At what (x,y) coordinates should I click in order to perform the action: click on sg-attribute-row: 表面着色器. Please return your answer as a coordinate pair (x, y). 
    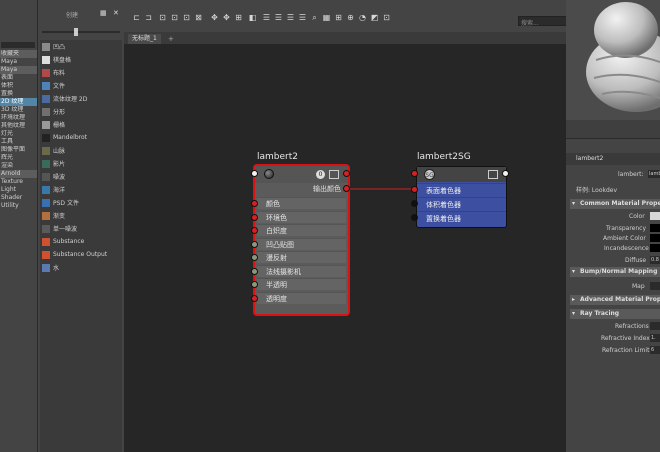
    Looking at the image, I should click on (461, 190).